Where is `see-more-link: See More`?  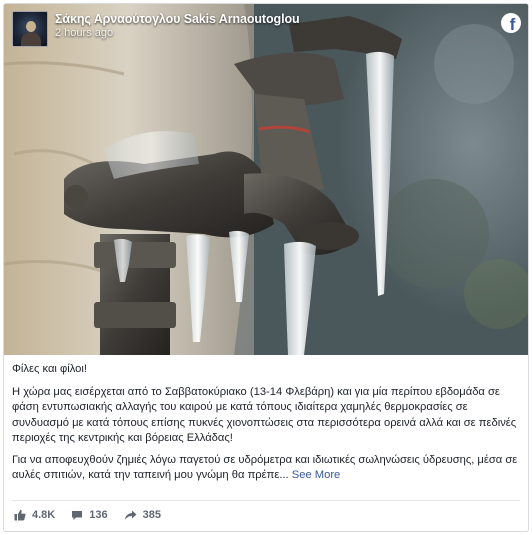
see-more-link: See More is located at coordinates (316, 475).